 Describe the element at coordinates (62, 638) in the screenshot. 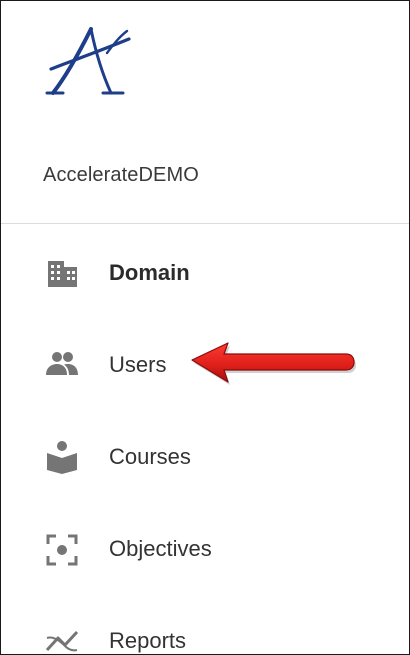

I see `trending-icon` at that location.